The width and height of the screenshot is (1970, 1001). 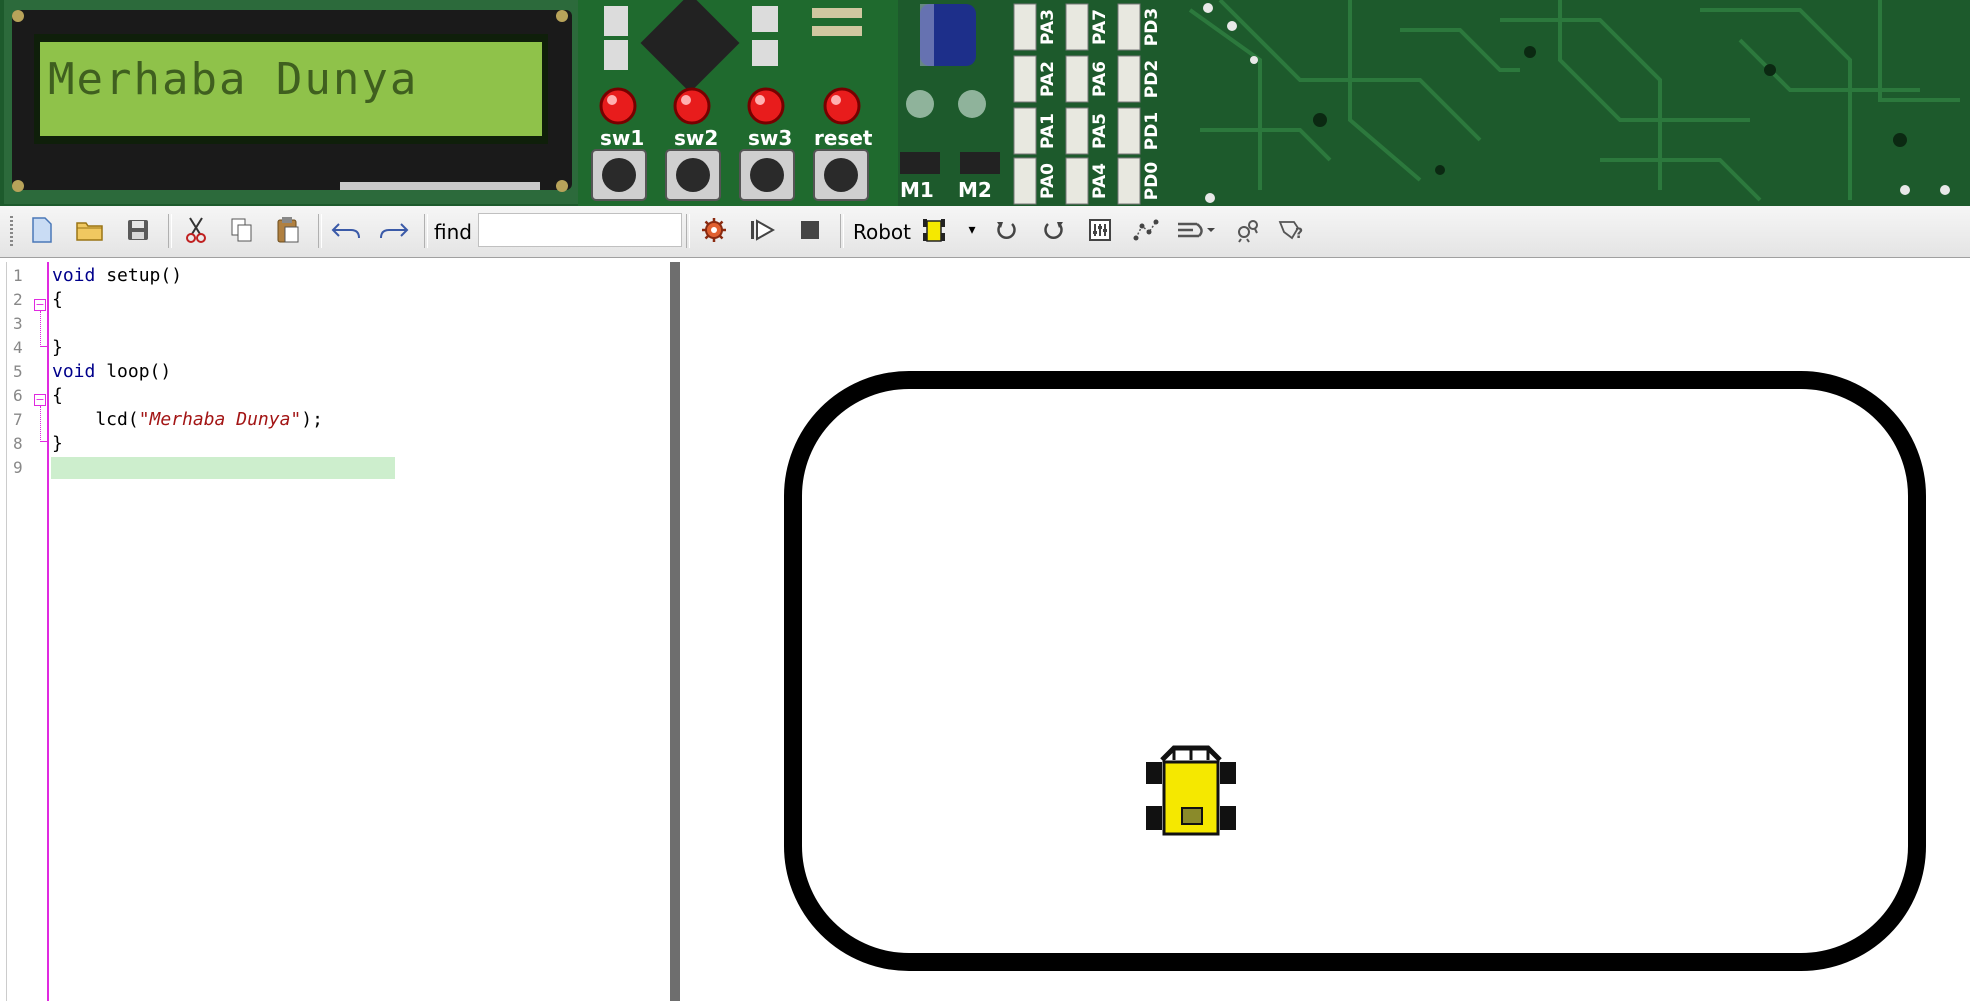 What do you see at coordinates (1191, 788) in the screenshot?
I see `robot-icon` at bounding box center [1191, 788].